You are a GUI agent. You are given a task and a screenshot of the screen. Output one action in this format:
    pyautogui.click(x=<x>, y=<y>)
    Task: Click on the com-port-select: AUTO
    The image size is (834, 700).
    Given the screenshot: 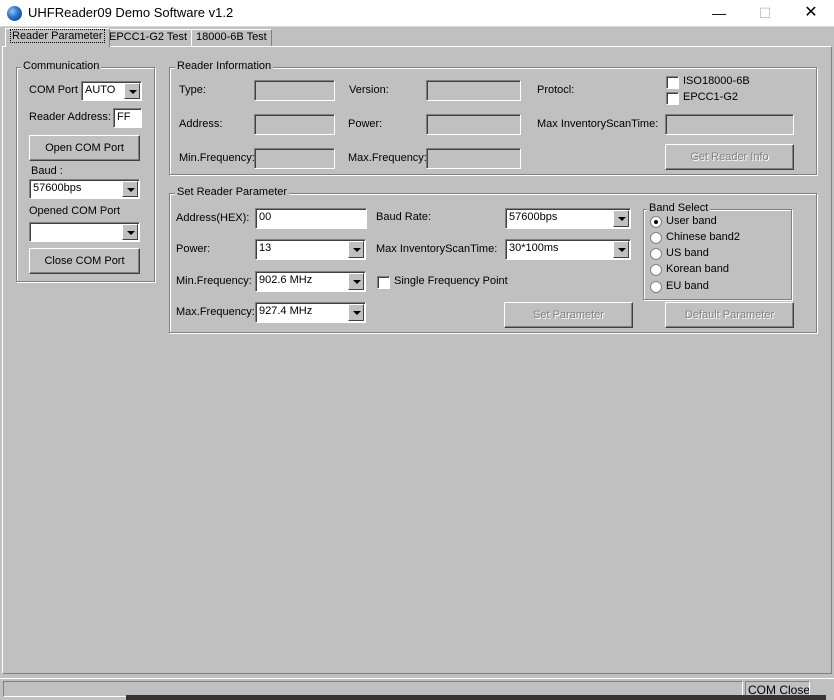 What is the action you would take?
    pyautogui.click(x=111, y=91)
    